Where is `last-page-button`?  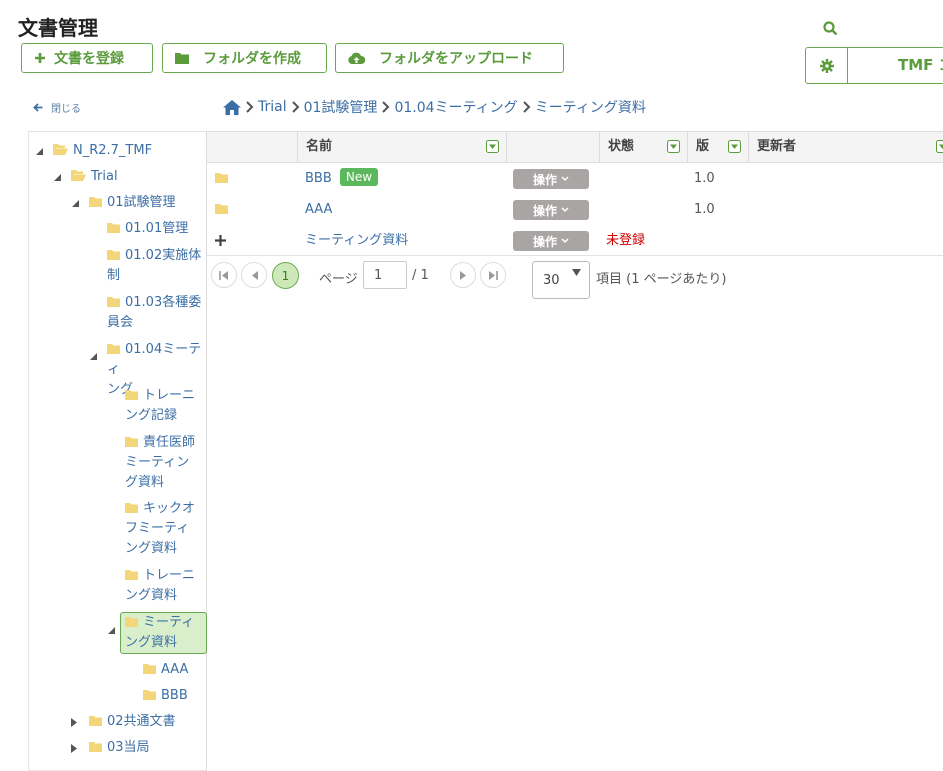
last-page-button is located at coordinates (493, 275).